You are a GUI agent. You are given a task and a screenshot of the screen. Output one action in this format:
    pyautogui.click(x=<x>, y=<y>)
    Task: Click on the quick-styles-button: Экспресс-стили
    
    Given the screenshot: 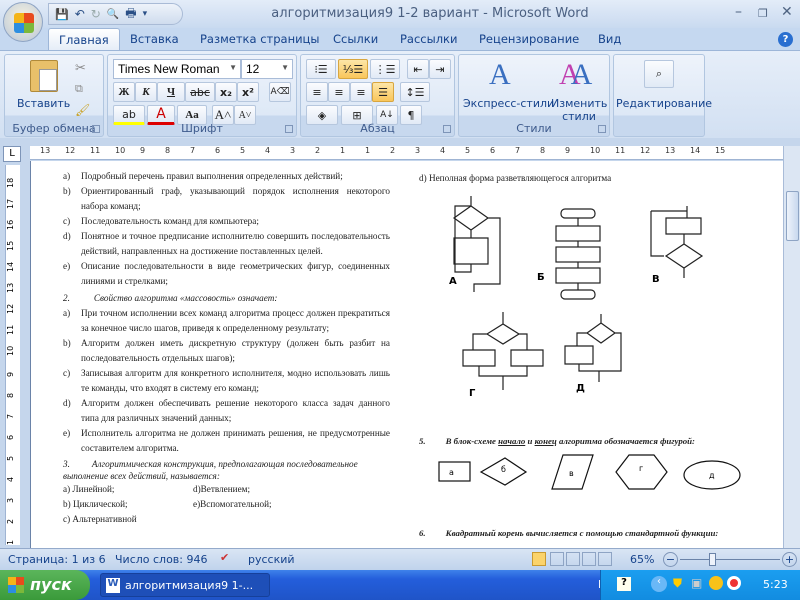 What is the action you would take?
    pyautogui.click(x=508, y=103)
    